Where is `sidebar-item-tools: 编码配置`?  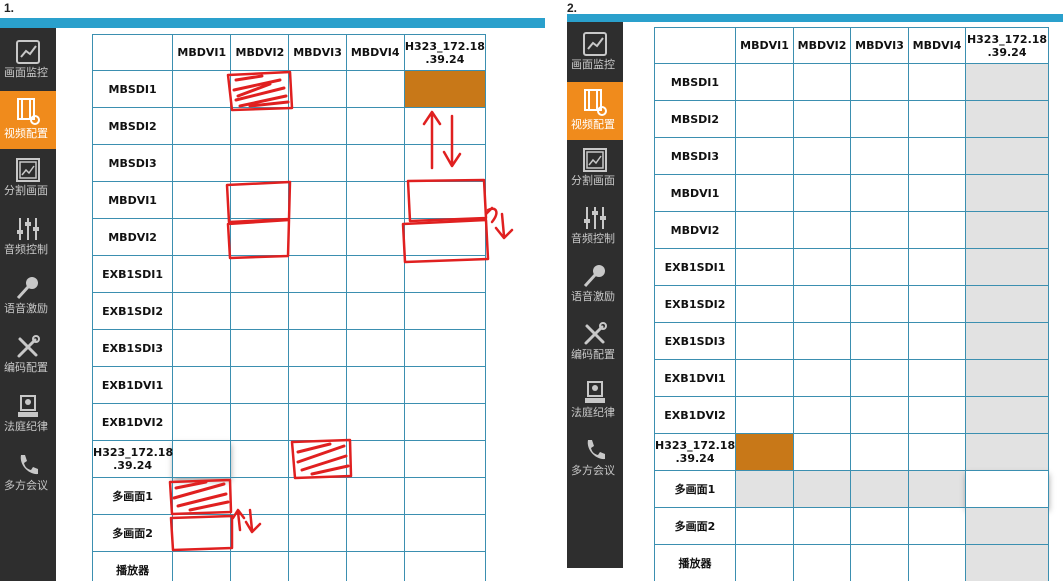 sidebar-item-tools: 编码配置 is located at coordinates (28, 356).